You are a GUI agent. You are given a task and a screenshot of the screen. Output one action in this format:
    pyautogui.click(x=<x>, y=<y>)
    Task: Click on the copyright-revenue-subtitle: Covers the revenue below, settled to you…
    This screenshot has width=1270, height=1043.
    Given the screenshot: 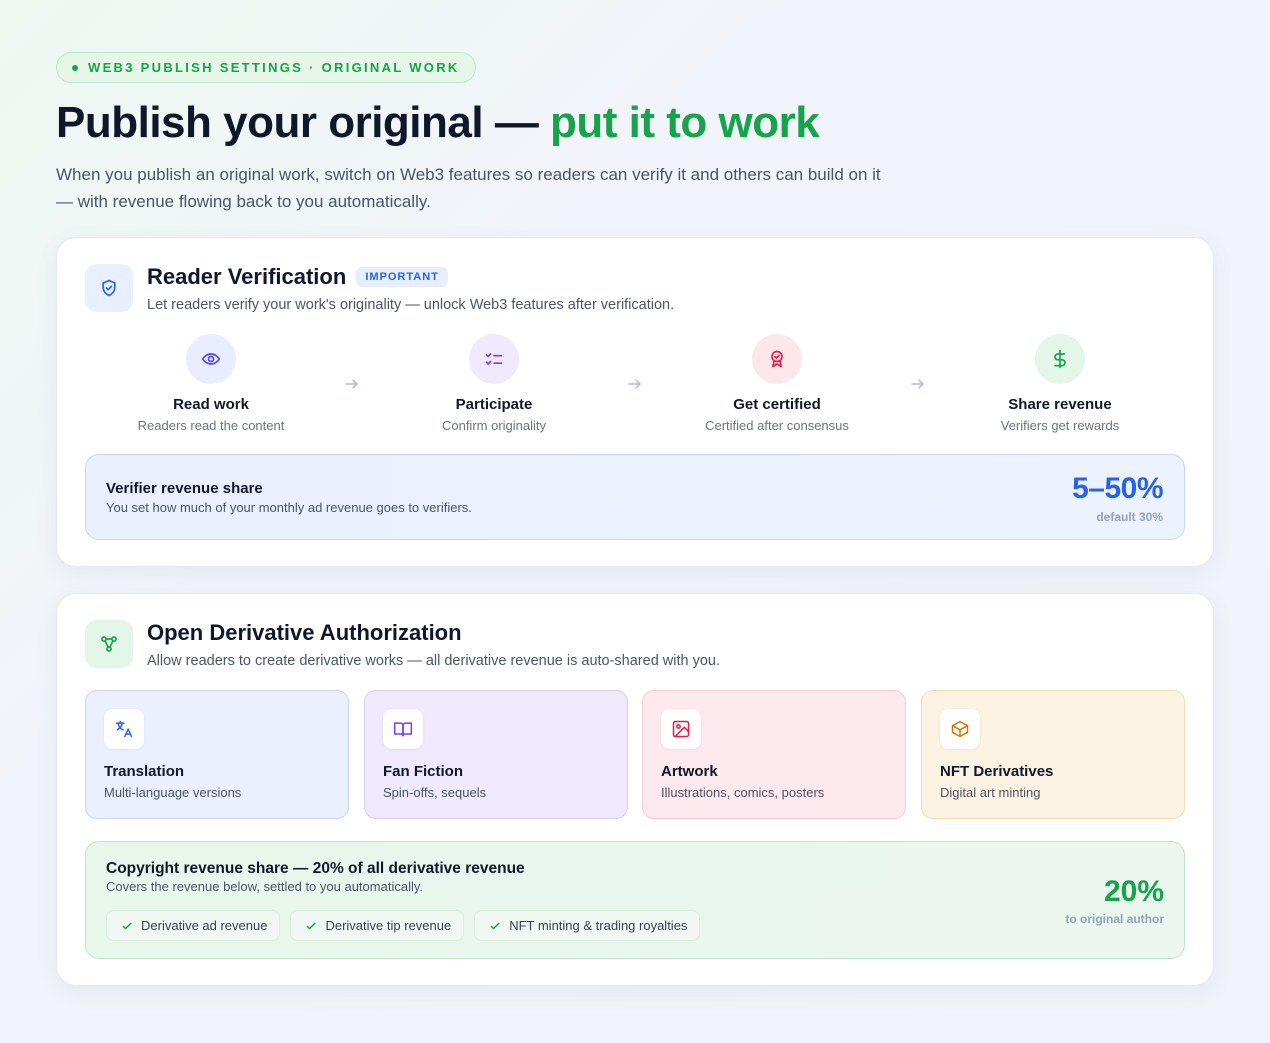 What is the action you would take?
    pyautogui.click(x=264, y=886)
    